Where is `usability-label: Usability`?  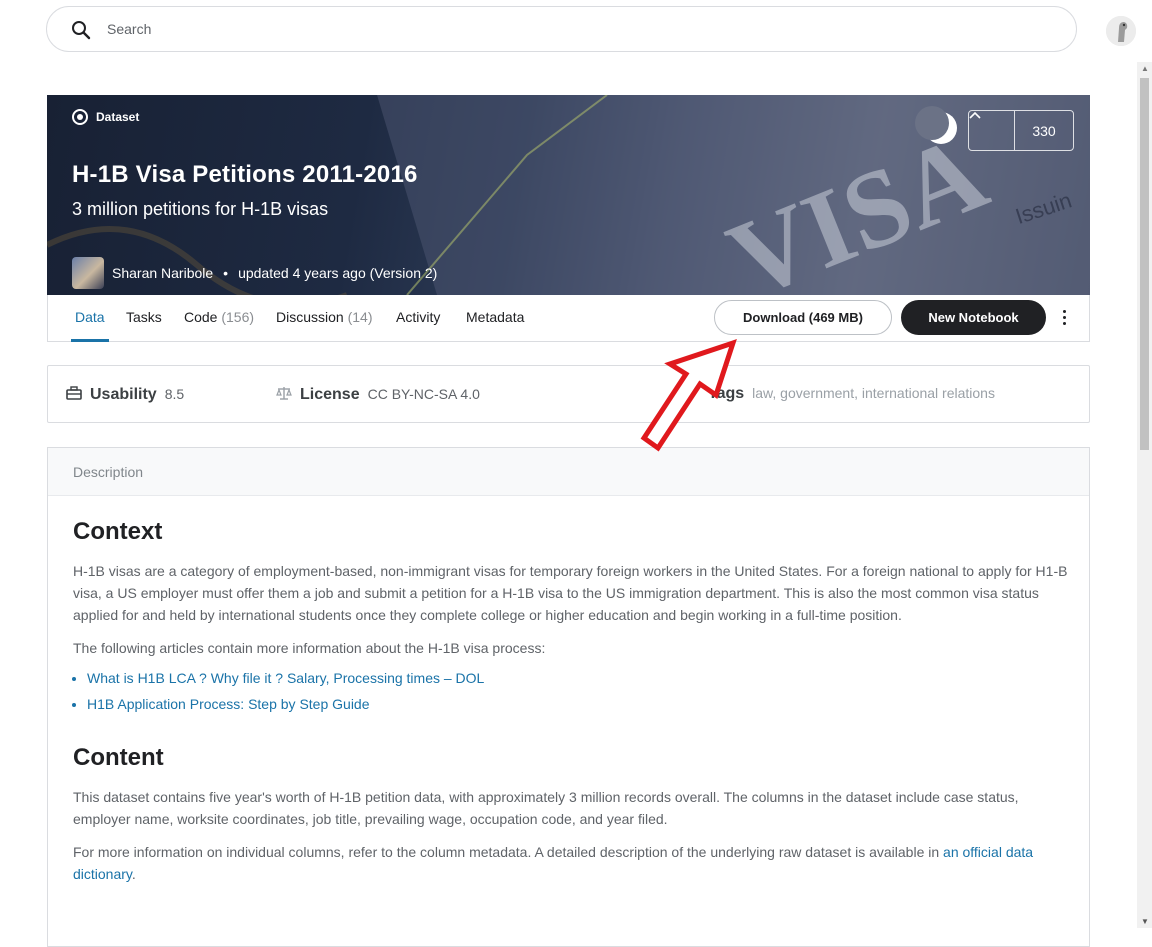 usability-label: Usability is located at coordinates (123, 394).